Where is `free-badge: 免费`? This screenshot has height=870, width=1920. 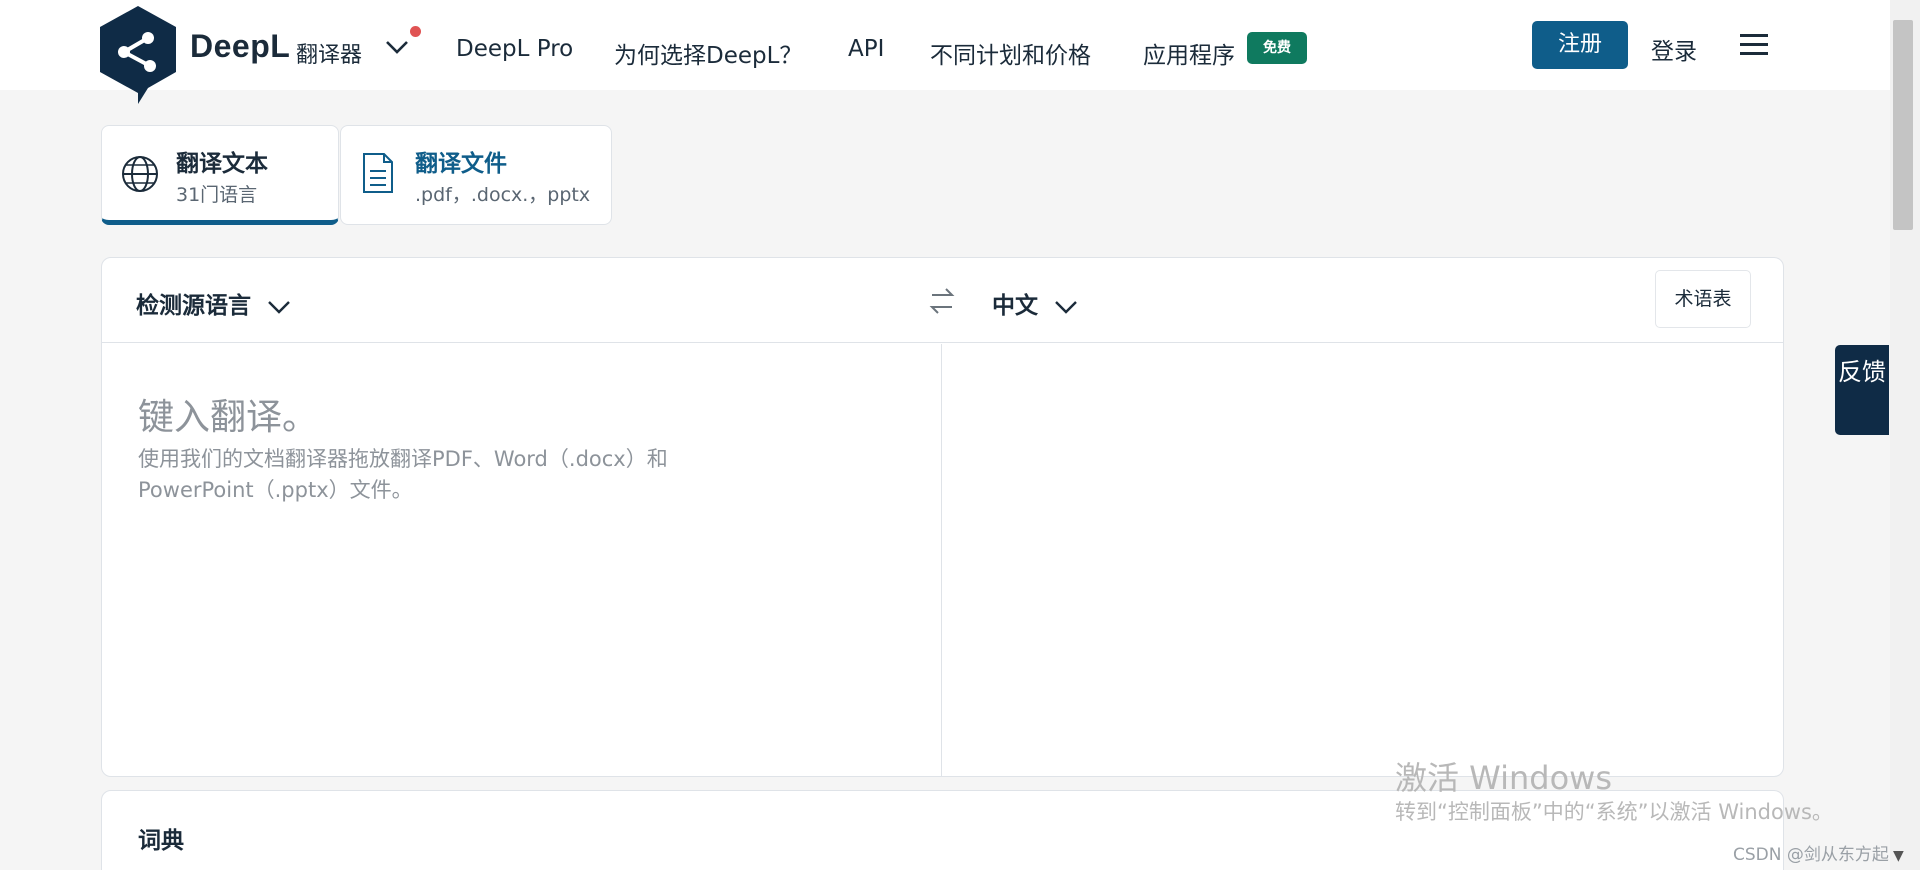 free-badge: 免费 is located at coordinates (1277, 48).